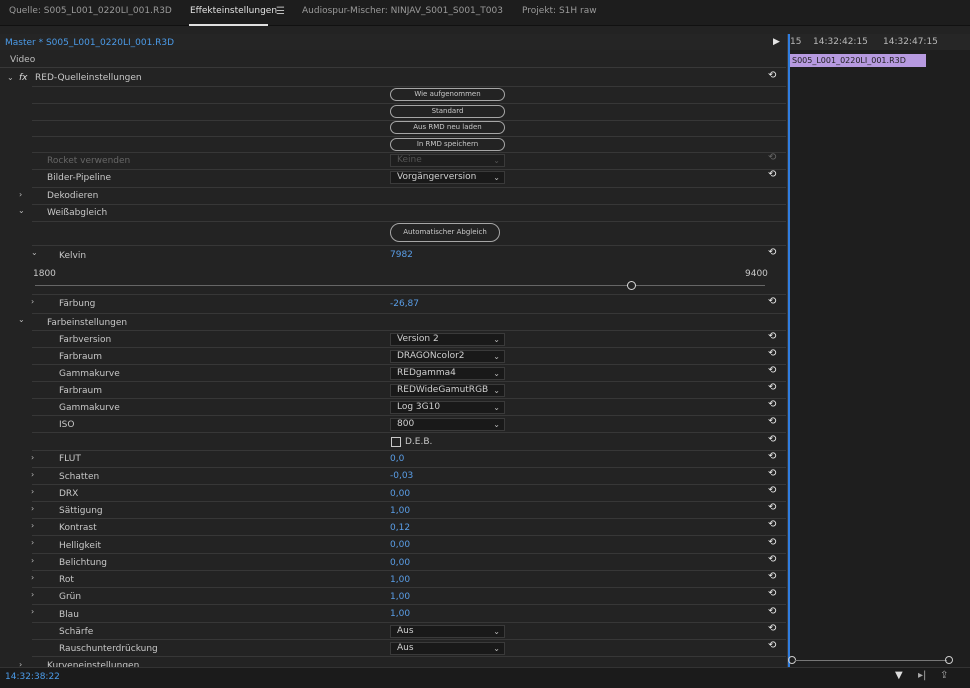  I want to click on exposure-value: 0,00, so click(400, 563).